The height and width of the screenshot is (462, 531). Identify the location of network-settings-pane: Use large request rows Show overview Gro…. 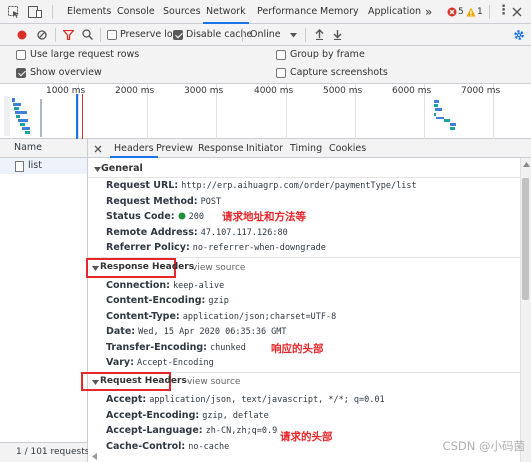
(265, 65).